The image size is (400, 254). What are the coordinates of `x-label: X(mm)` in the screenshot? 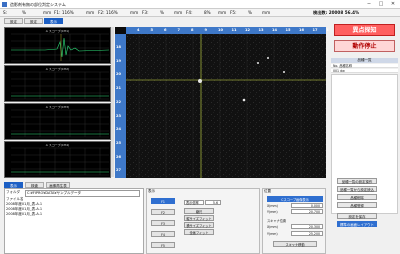 It's located at (272, 206).